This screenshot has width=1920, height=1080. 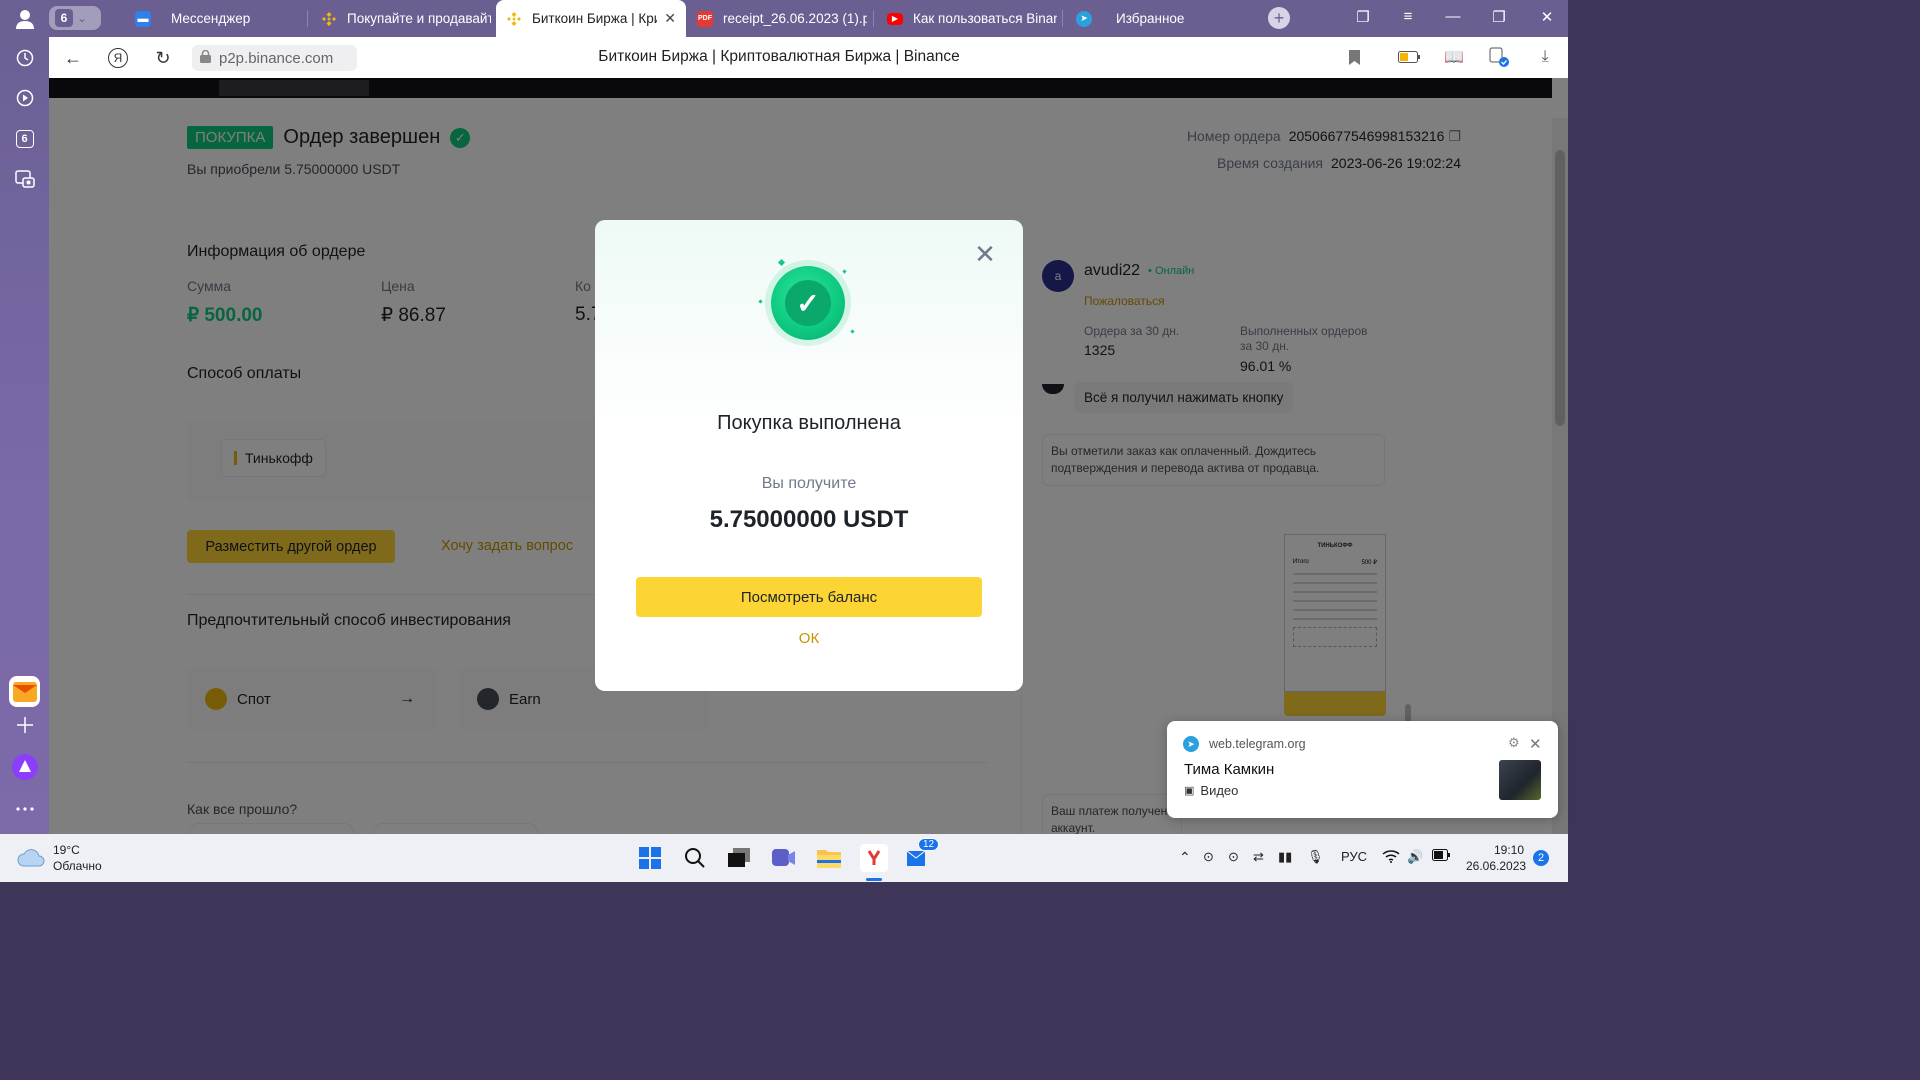 I want to click on mail-icon, so click(x=24, y=691).